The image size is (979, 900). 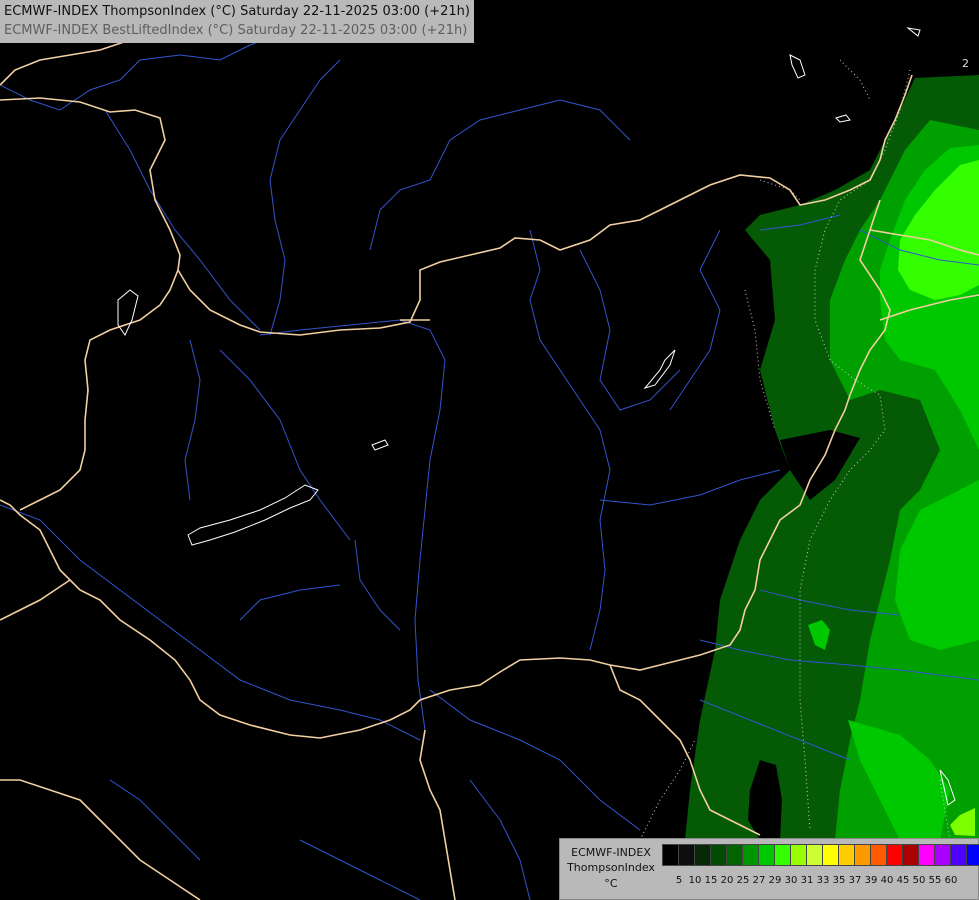 What do you see at coordinates (695, 880) in the screenshot?
I see `legend-tick-label: 10` at bounding box center [695, 880].